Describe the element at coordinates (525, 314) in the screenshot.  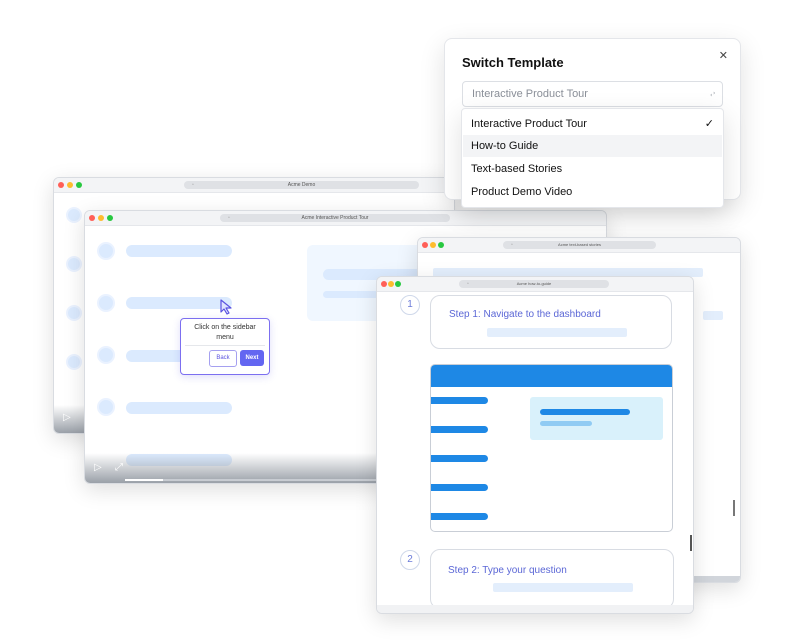
I see `step-title: Step 1: Navigate to the dashboard` at that location.